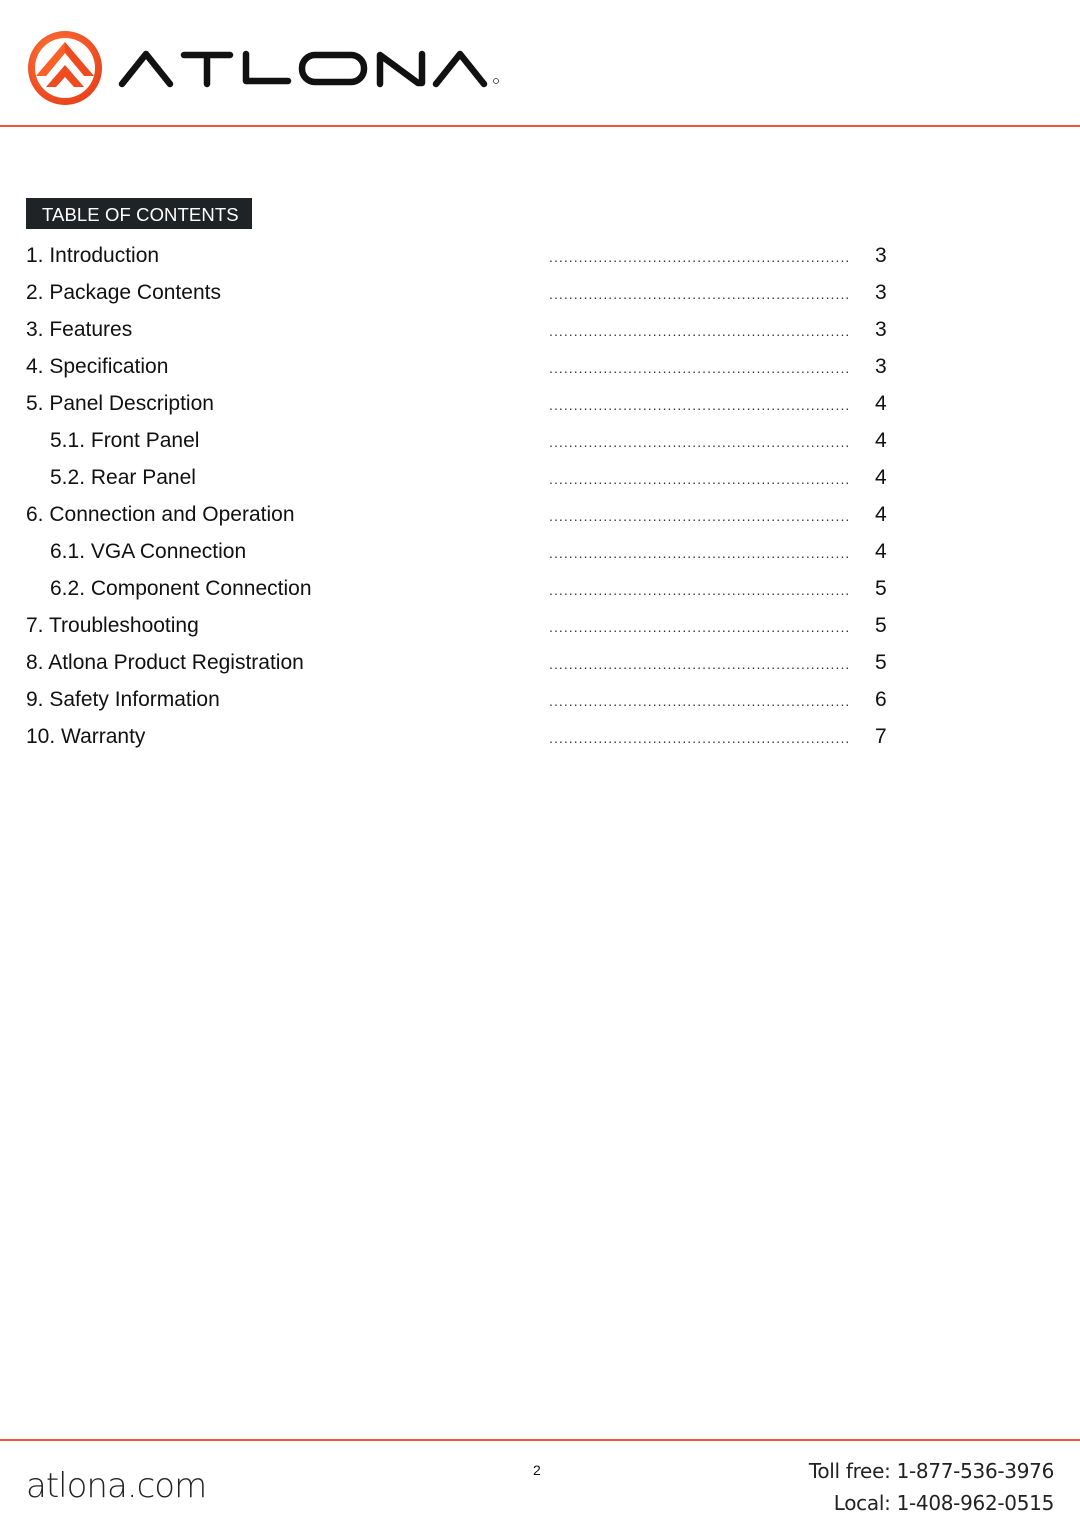 This screenshot has width=1080, height=1527. I want to click on toc-entry-label: 6.1. VGA Connection, so click(148, 552).